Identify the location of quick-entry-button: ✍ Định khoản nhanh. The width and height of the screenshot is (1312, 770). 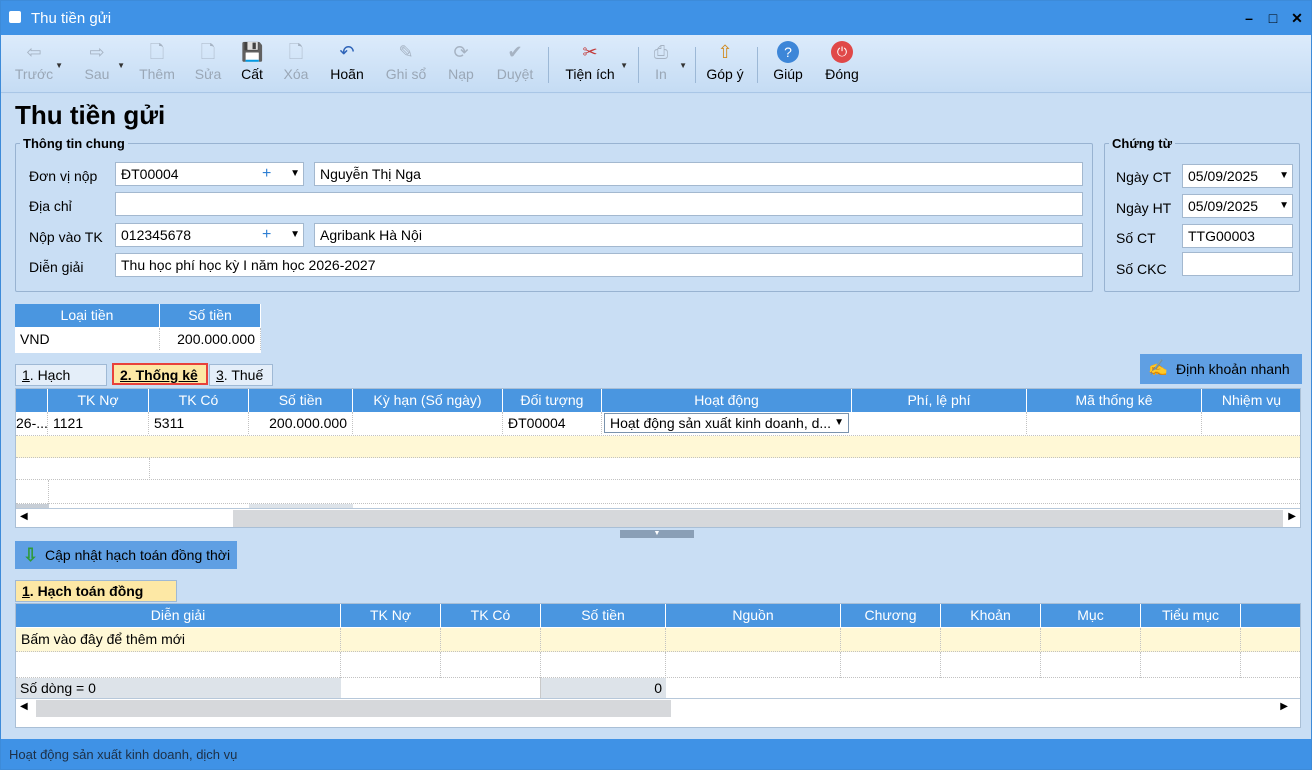
(1221, 369).